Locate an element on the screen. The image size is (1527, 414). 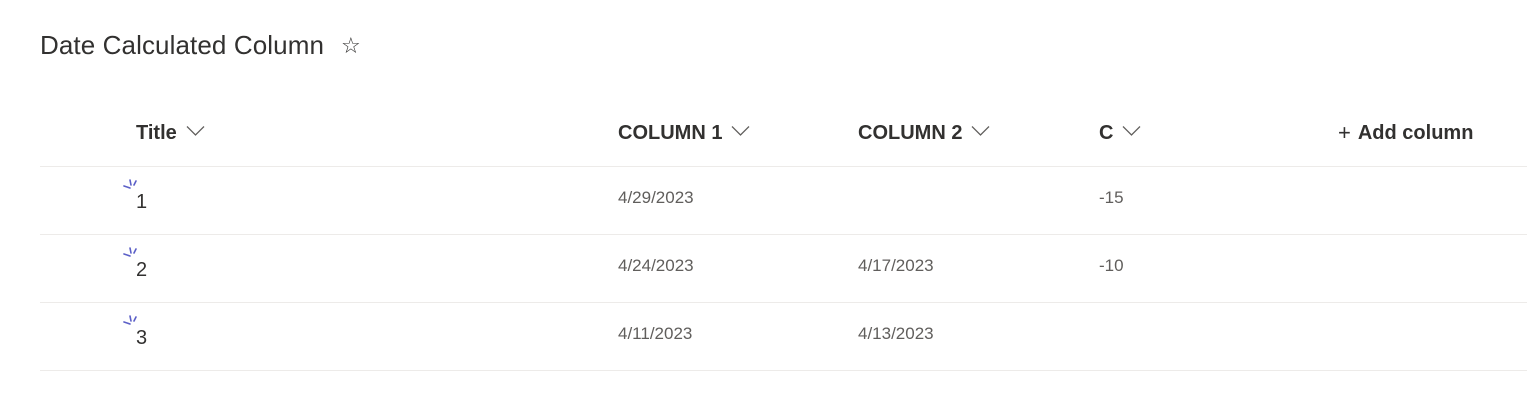
column-header-column-1: COLUMN 1 is located at coordinates (684, 133).